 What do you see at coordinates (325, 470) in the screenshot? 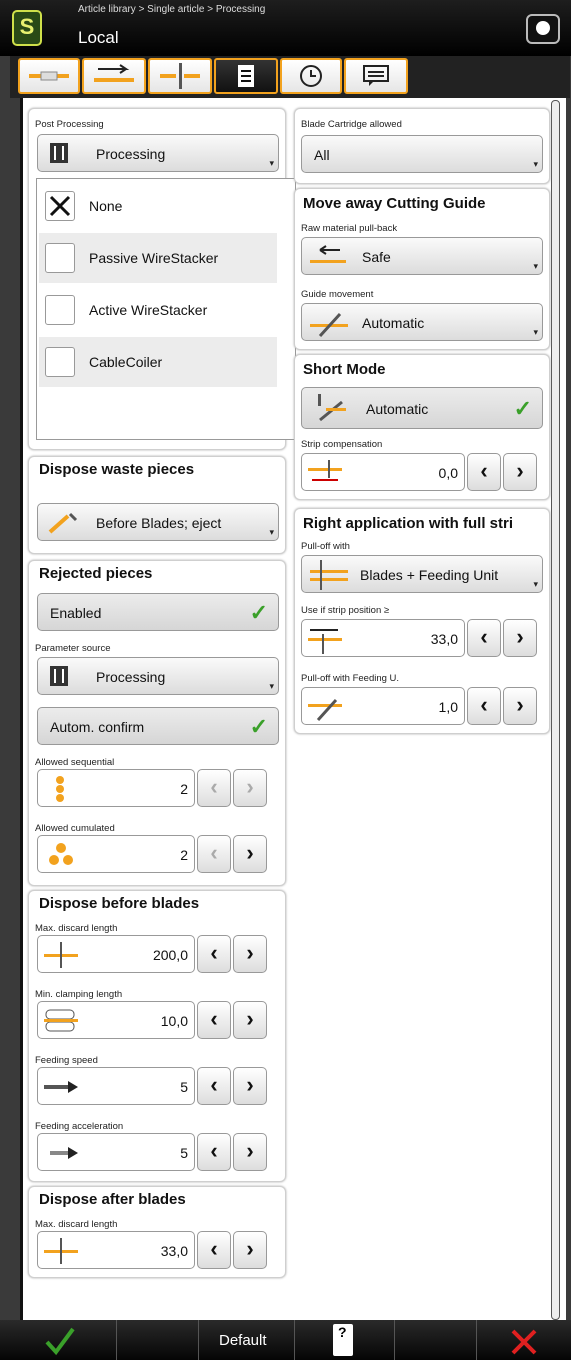
I see `strip-compensation-icon` at bounding box center [325, 470].